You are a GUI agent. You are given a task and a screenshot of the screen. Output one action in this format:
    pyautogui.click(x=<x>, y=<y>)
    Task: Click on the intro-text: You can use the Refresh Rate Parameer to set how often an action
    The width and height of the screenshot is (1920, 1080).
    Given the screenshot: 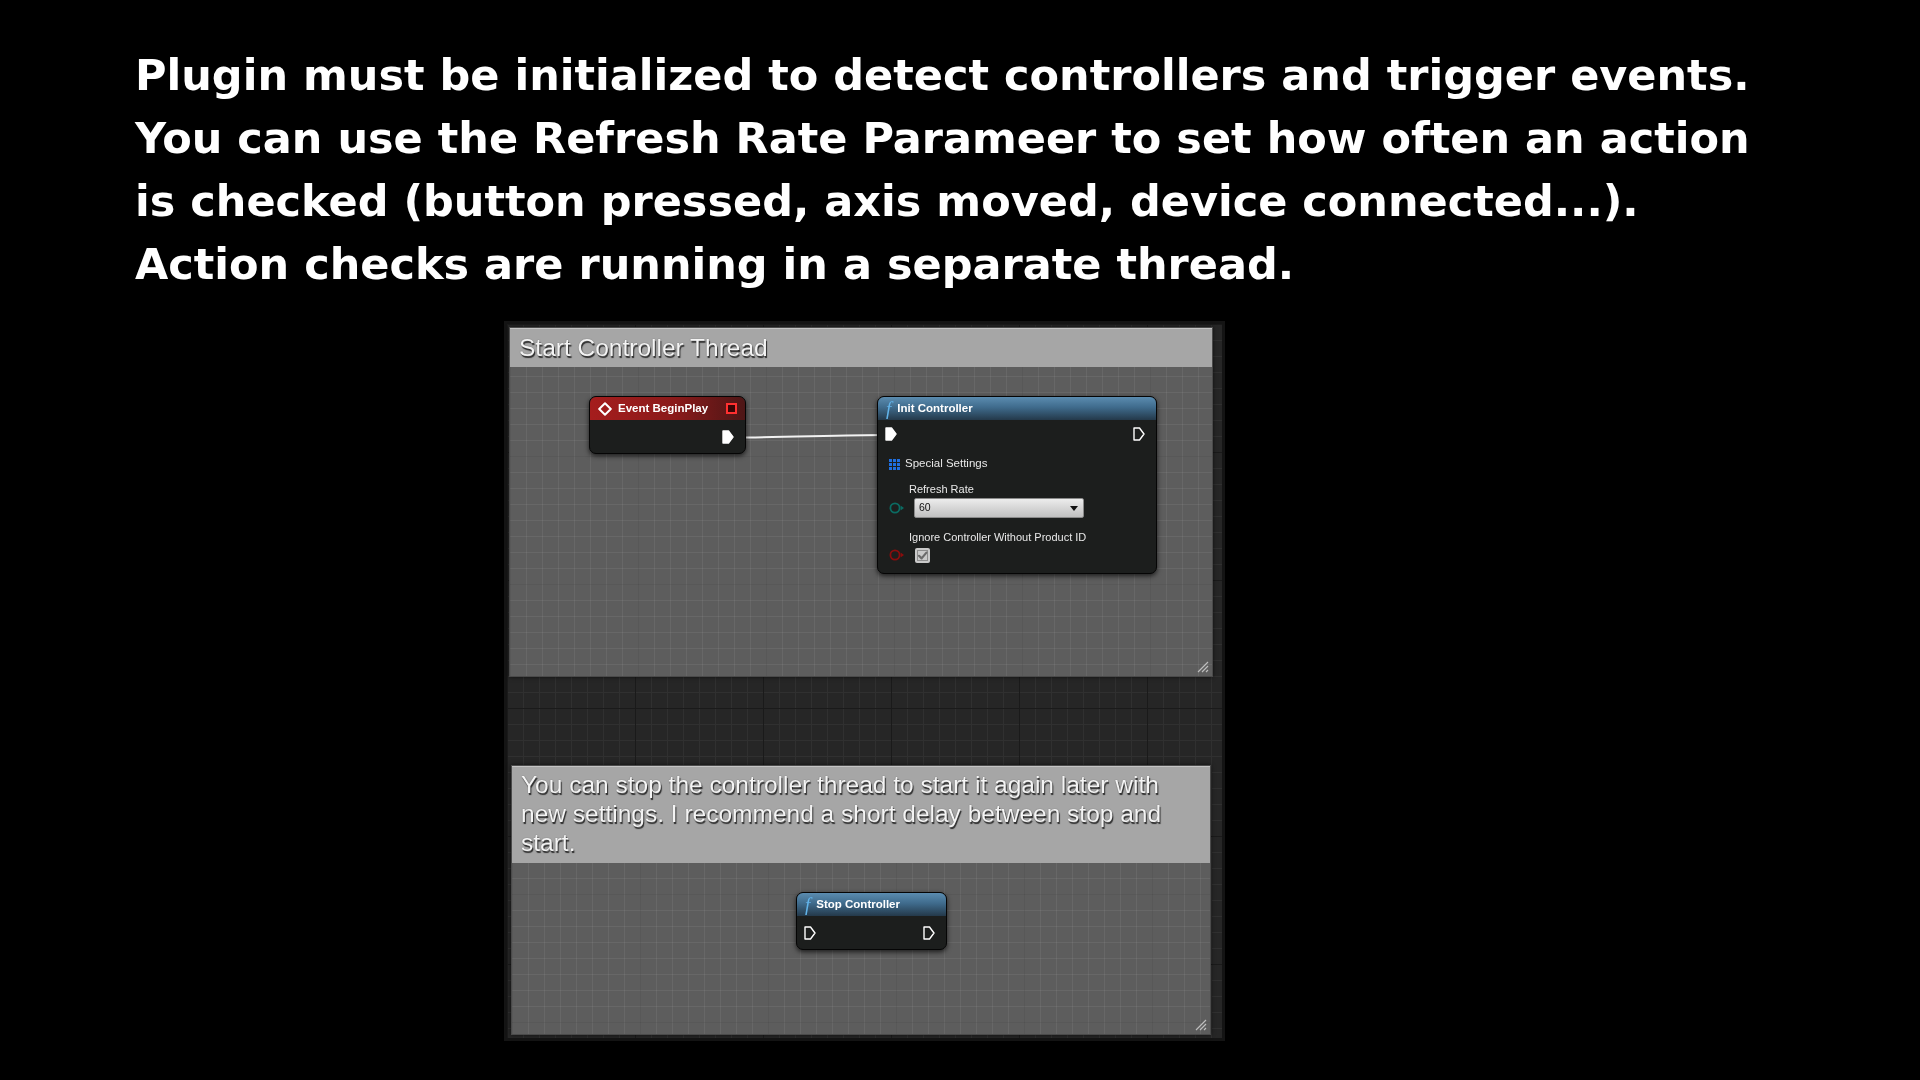 What is the action you would take?
    pyautogui.click(x=942, y=138)
    